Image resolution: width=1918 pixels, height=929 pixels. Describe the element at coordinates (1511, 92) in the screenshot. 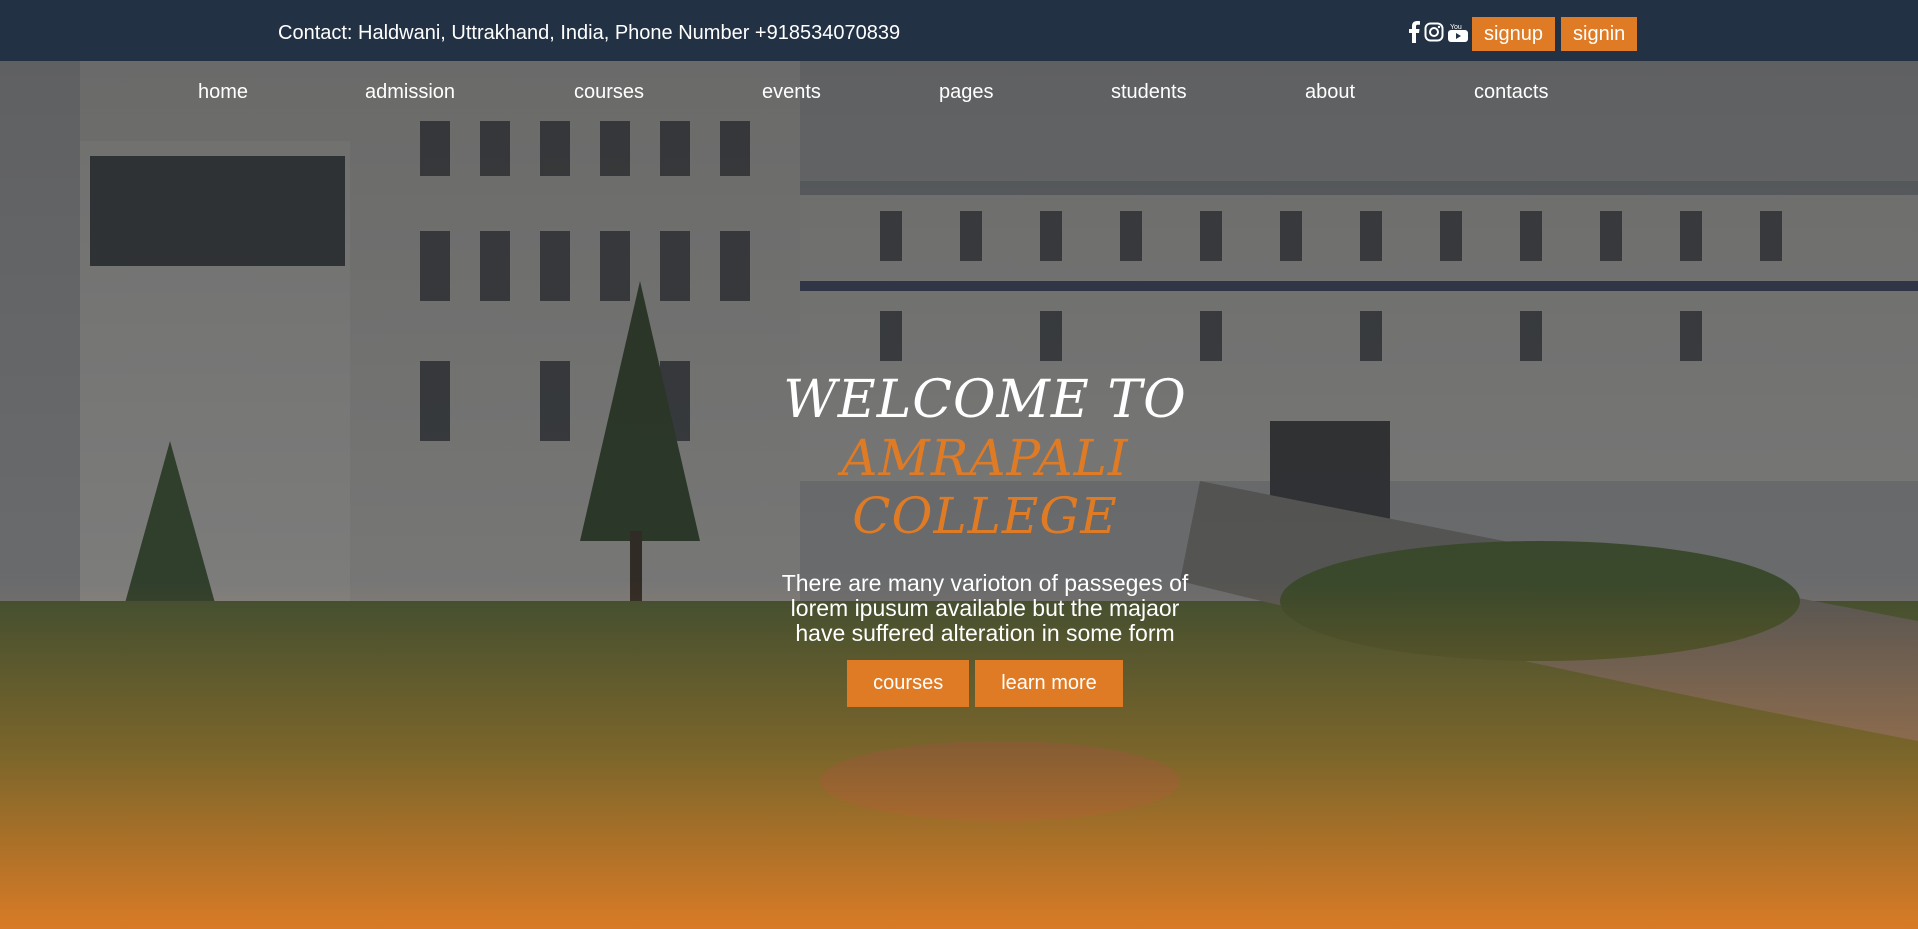

I see `nav-contacts: contacts` at that location.